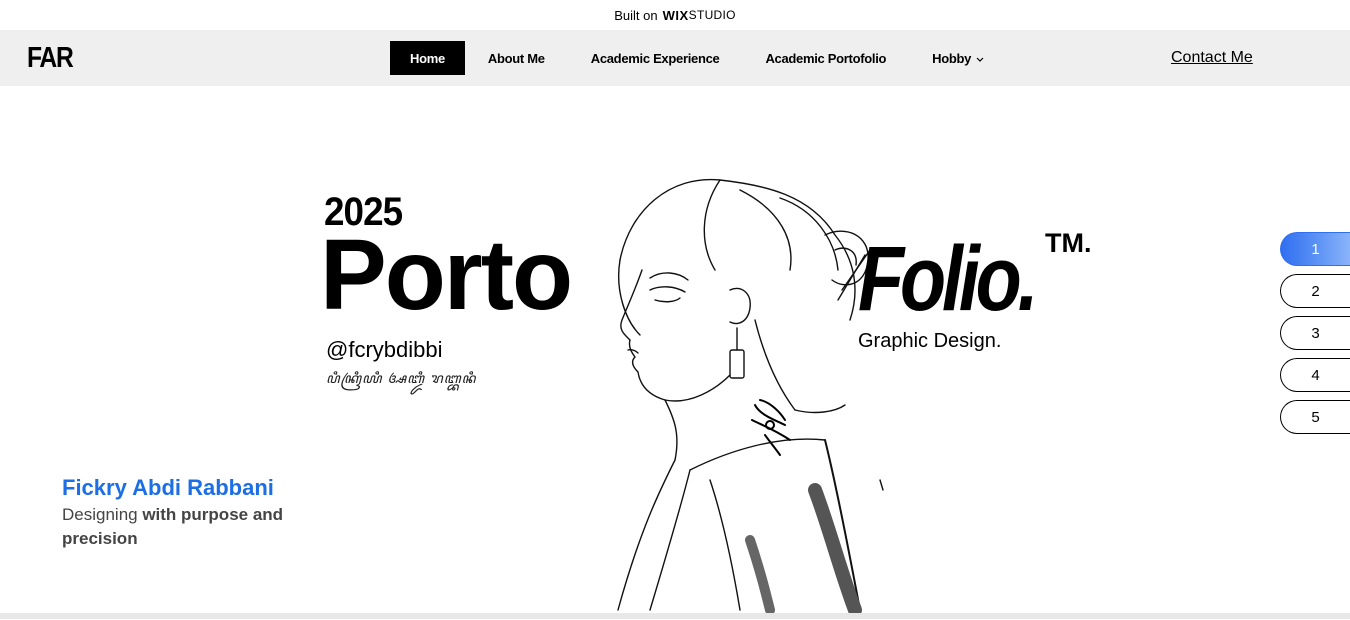 This screenshot has width=1350, height=620. I want to click on section-pager: 1 2 3 4 5, so click(1315, 337).